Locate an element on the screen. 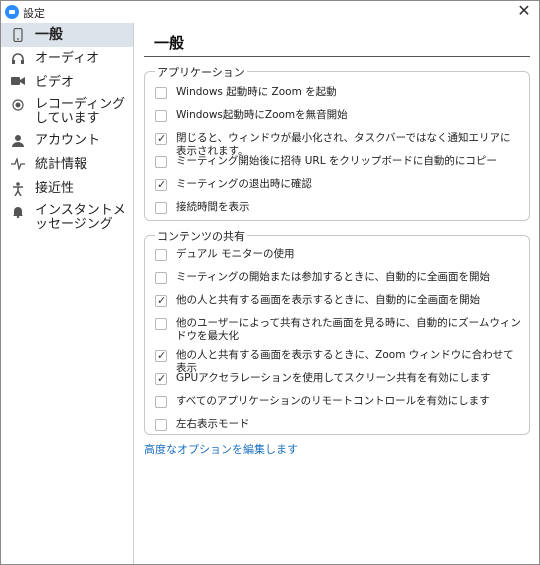  option-label: ミーティングの退出時に確認 is located at coordinates (244, 184).